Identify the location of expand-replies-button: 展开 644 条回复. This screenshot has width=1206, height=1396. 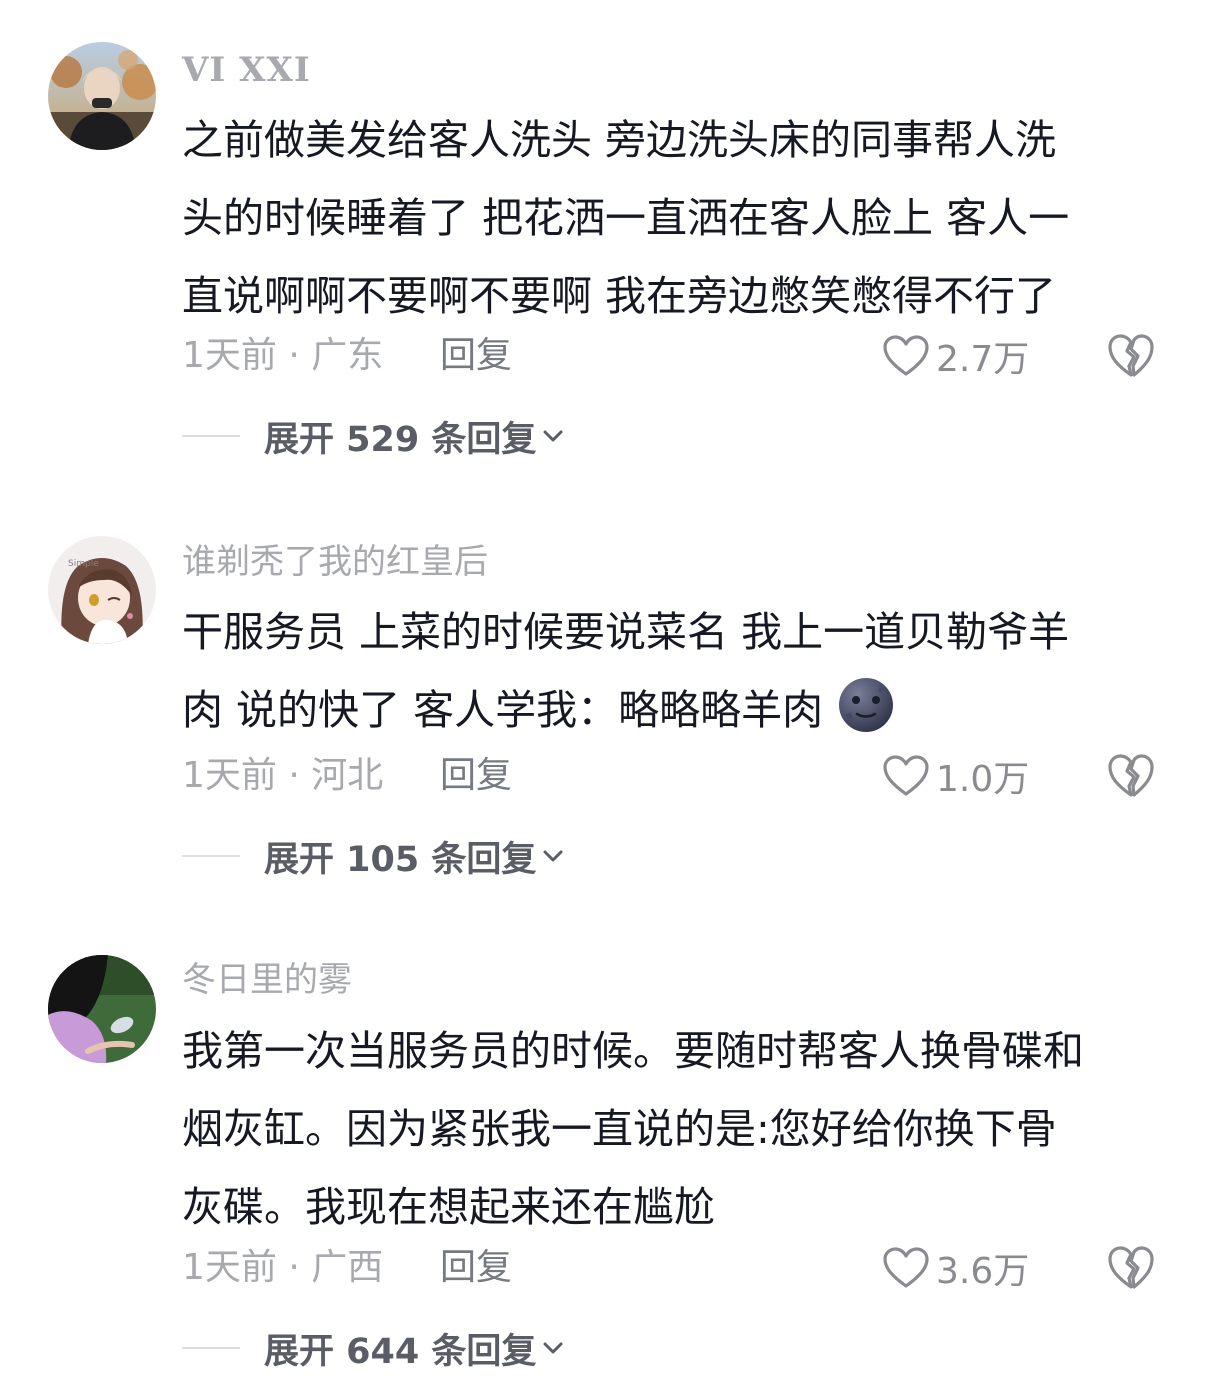
(374, 1349).